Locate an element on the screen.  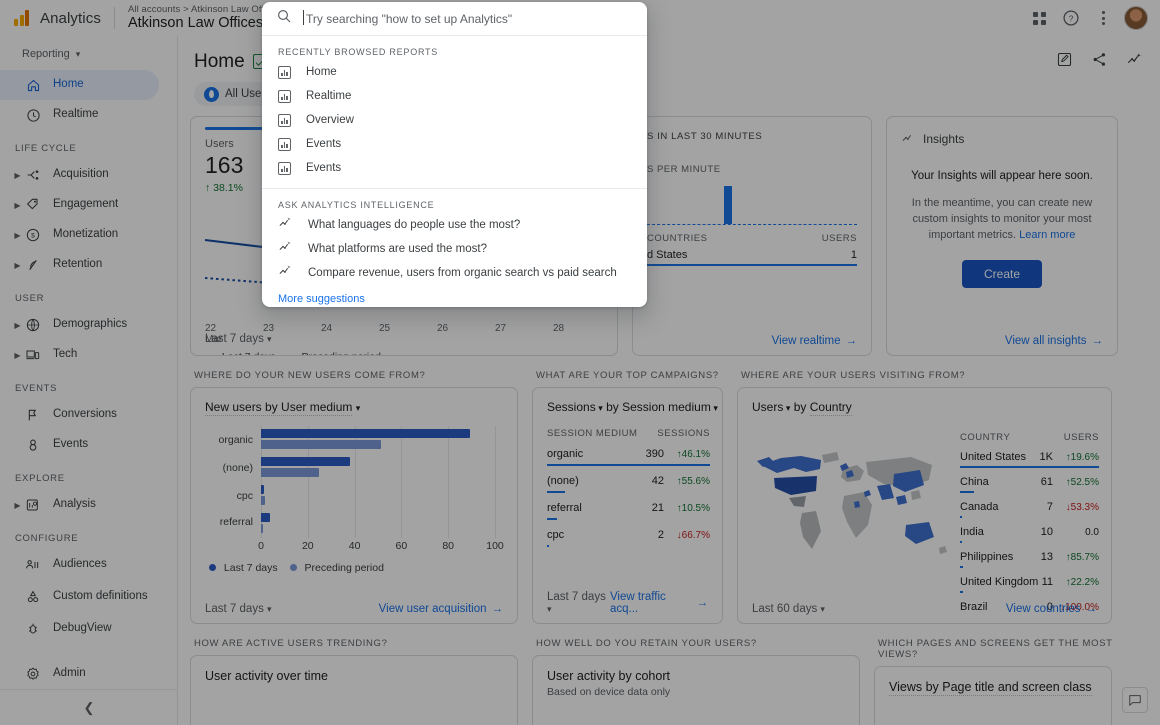
card-title: New users by User medium ▾ is located at coordinates (354, 402).